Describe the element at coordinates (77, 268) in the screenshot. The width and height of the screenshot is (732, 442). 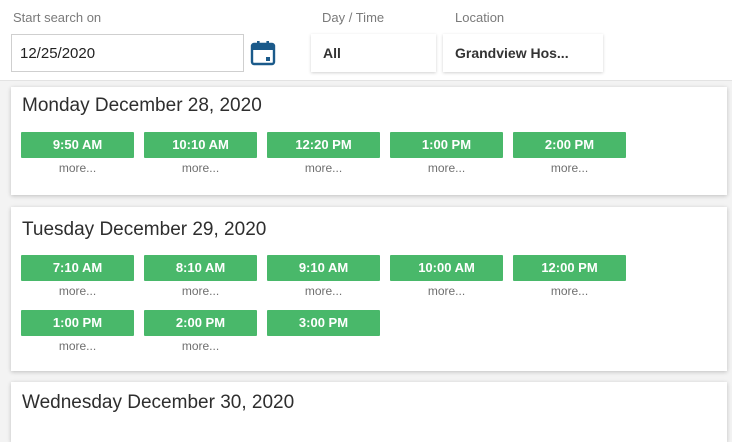
I see `time-slot-button: 7:10 AM` at that location.